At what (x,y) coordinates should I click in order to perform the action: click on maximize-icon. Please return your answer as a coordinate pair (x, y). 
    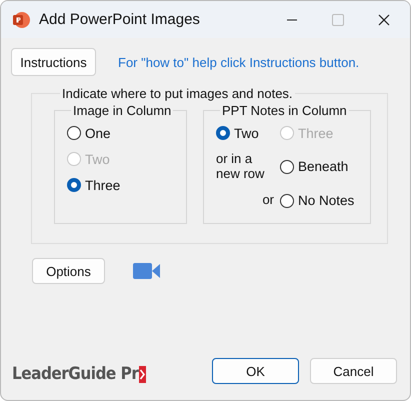
    Looking at the image, I should click on (338, 20).